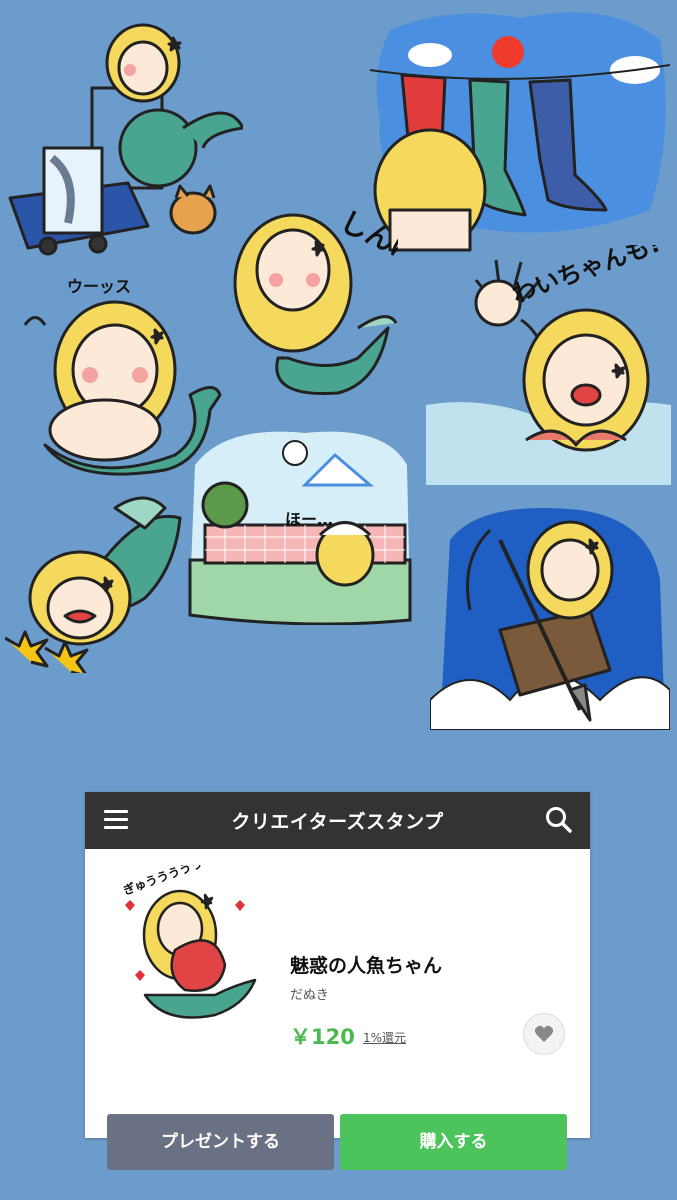 The width and height of the screenshot is (677, 1200). Describe the element at coordinates (125, 139) in the screenshot. I see `sticker-cart-mermaid` at that location.